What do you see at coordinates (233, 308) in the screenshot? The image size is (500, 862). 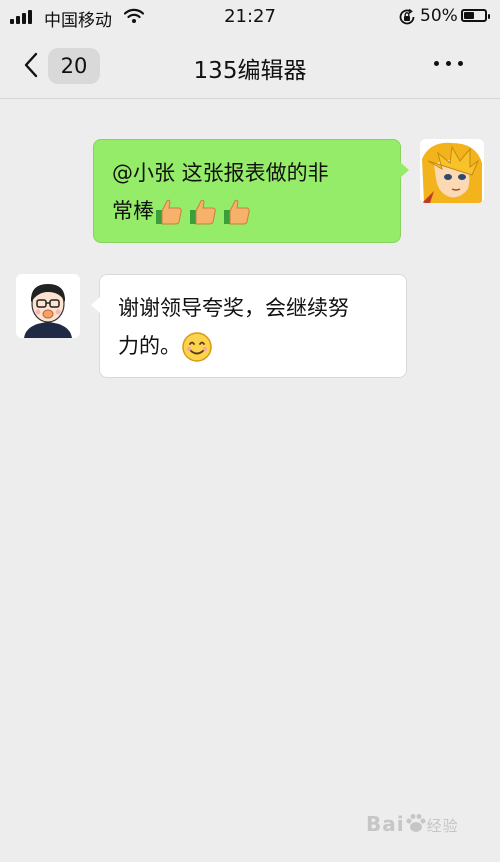 I see `message-text-line: 谢谢领导夸奖，会继续努` at bounding box center [233, 308].